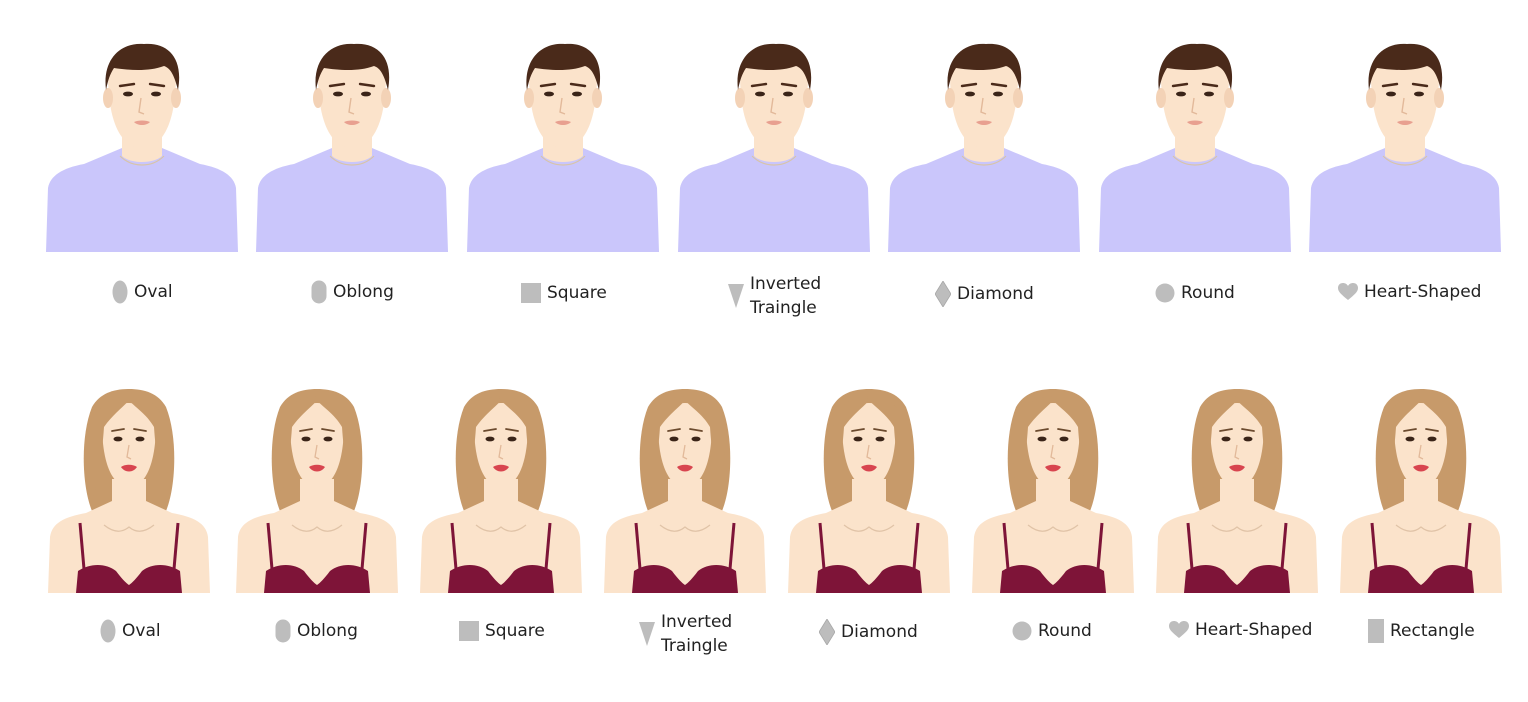 The height and width of the screenshot is (702, 1528). What do you see at coordinates (501, 491) in the screenshot?
I see `female-figure-square` at bounding box center [501, 491].